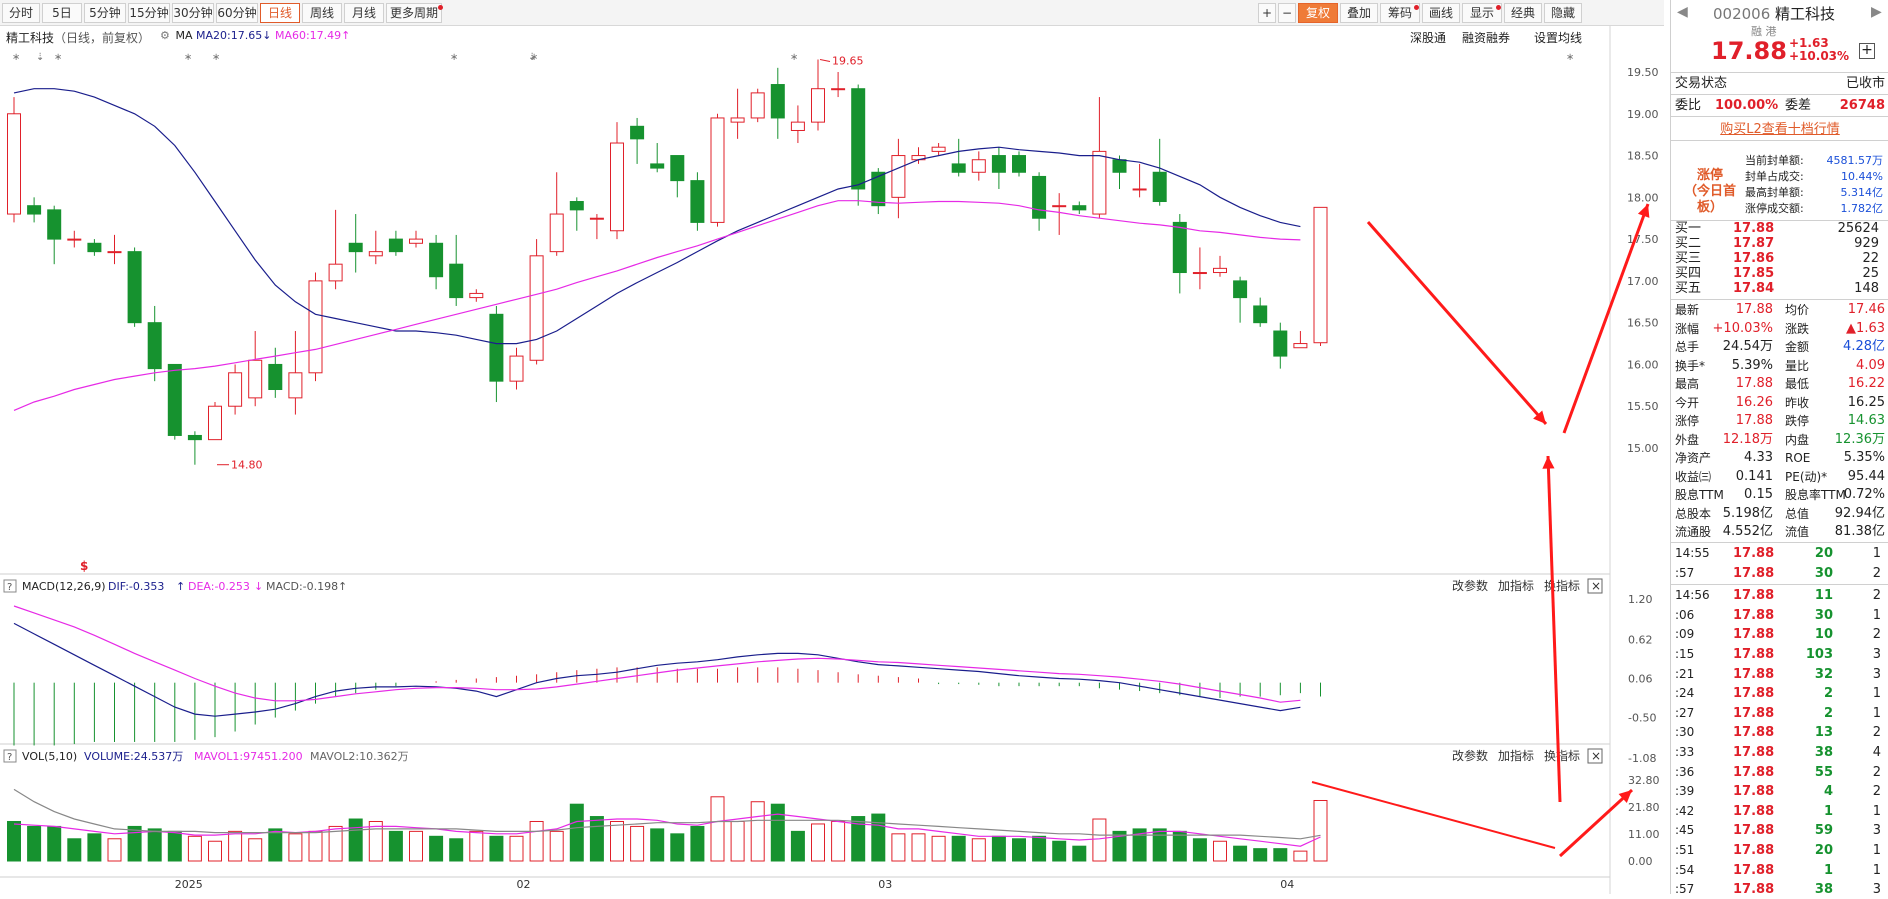  Describe the element at coordinates (1867, 51) in the screenshot. I see `add-watchlist-icon: +` at that location.